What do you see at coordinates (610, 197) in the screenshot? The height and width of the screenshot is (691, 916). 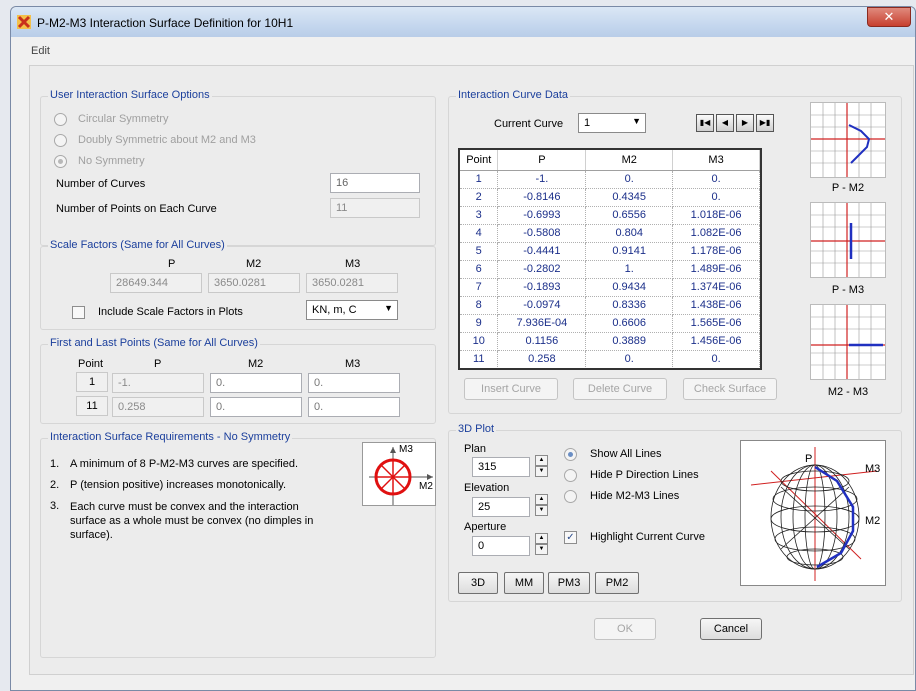 I see `table-row: 2 -0.8146 0.4345 0.` at bounding box center [610, 197].